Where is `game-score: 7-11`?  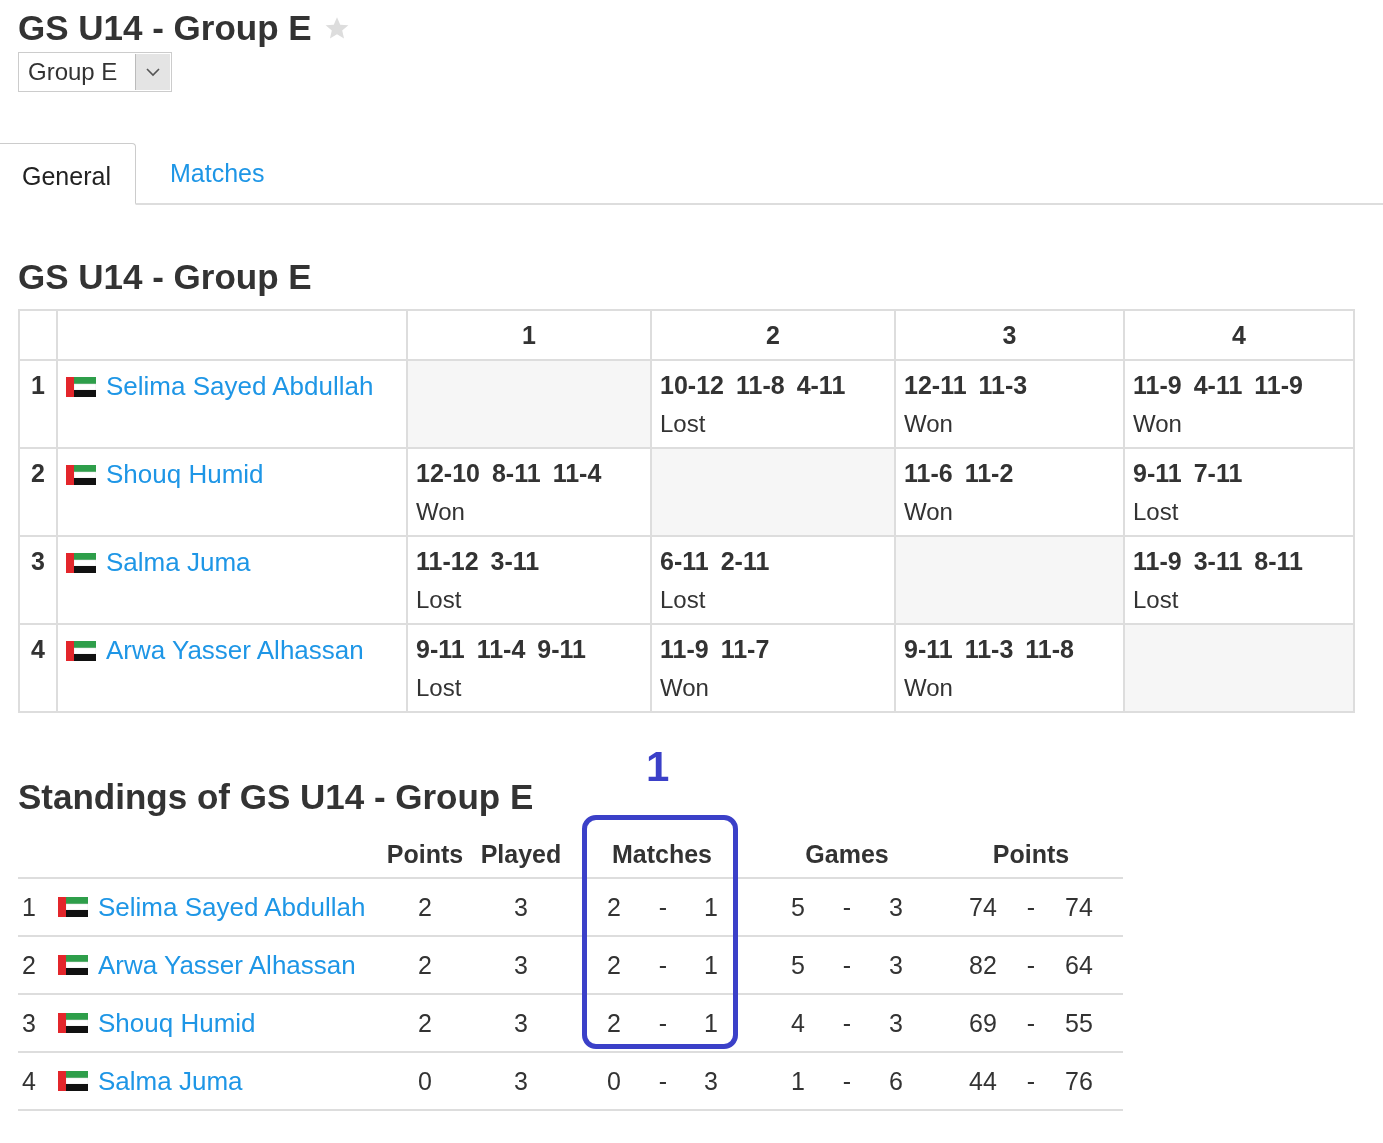 game-score: 7-11 is located at coordinates (1218, 473).